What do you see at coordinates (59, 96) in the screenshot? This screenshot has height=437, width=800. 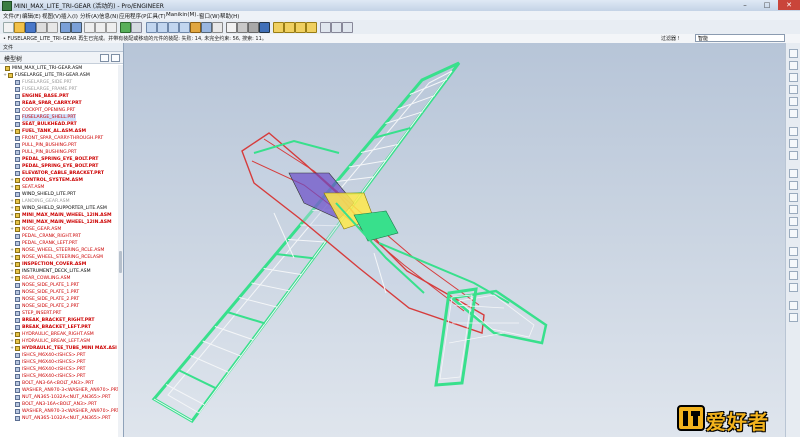 I see `tree-item: ENGINE_BASE.PRT` at bounding box center [59, 96].